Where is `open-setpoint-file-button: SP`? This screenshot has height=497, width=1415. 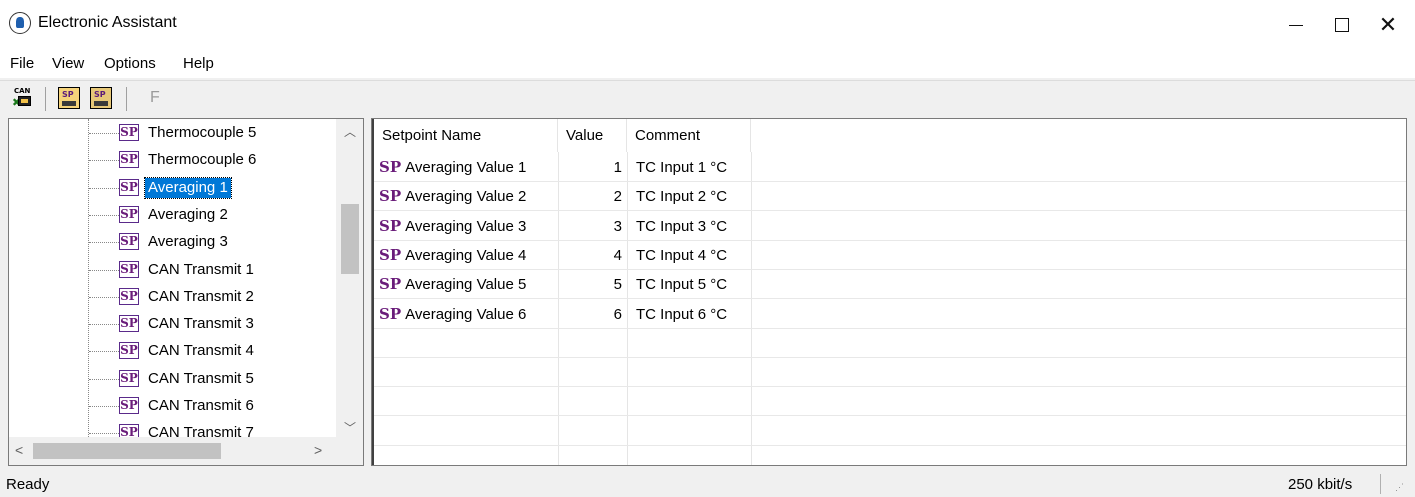
open-setpoint-file-button: SP is located at coordinates (69, 98).